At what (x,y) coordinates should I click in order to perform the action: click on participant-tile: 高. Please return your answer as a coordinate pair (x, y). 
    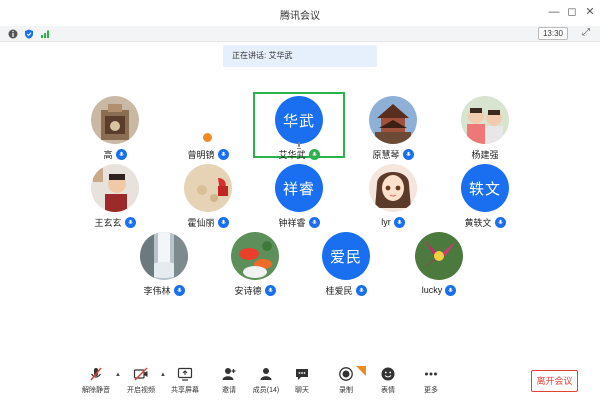
    Looking at the image, I should click on (115, 131).